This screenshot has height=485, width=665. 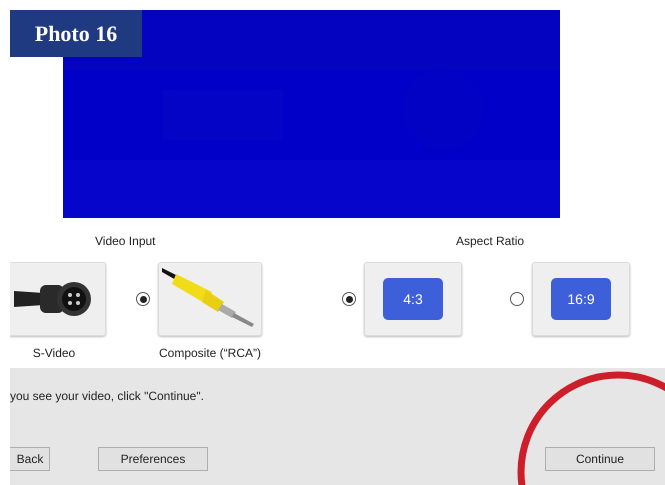 I want to click on dialog-button: Continue, so click(x=600, y=459).